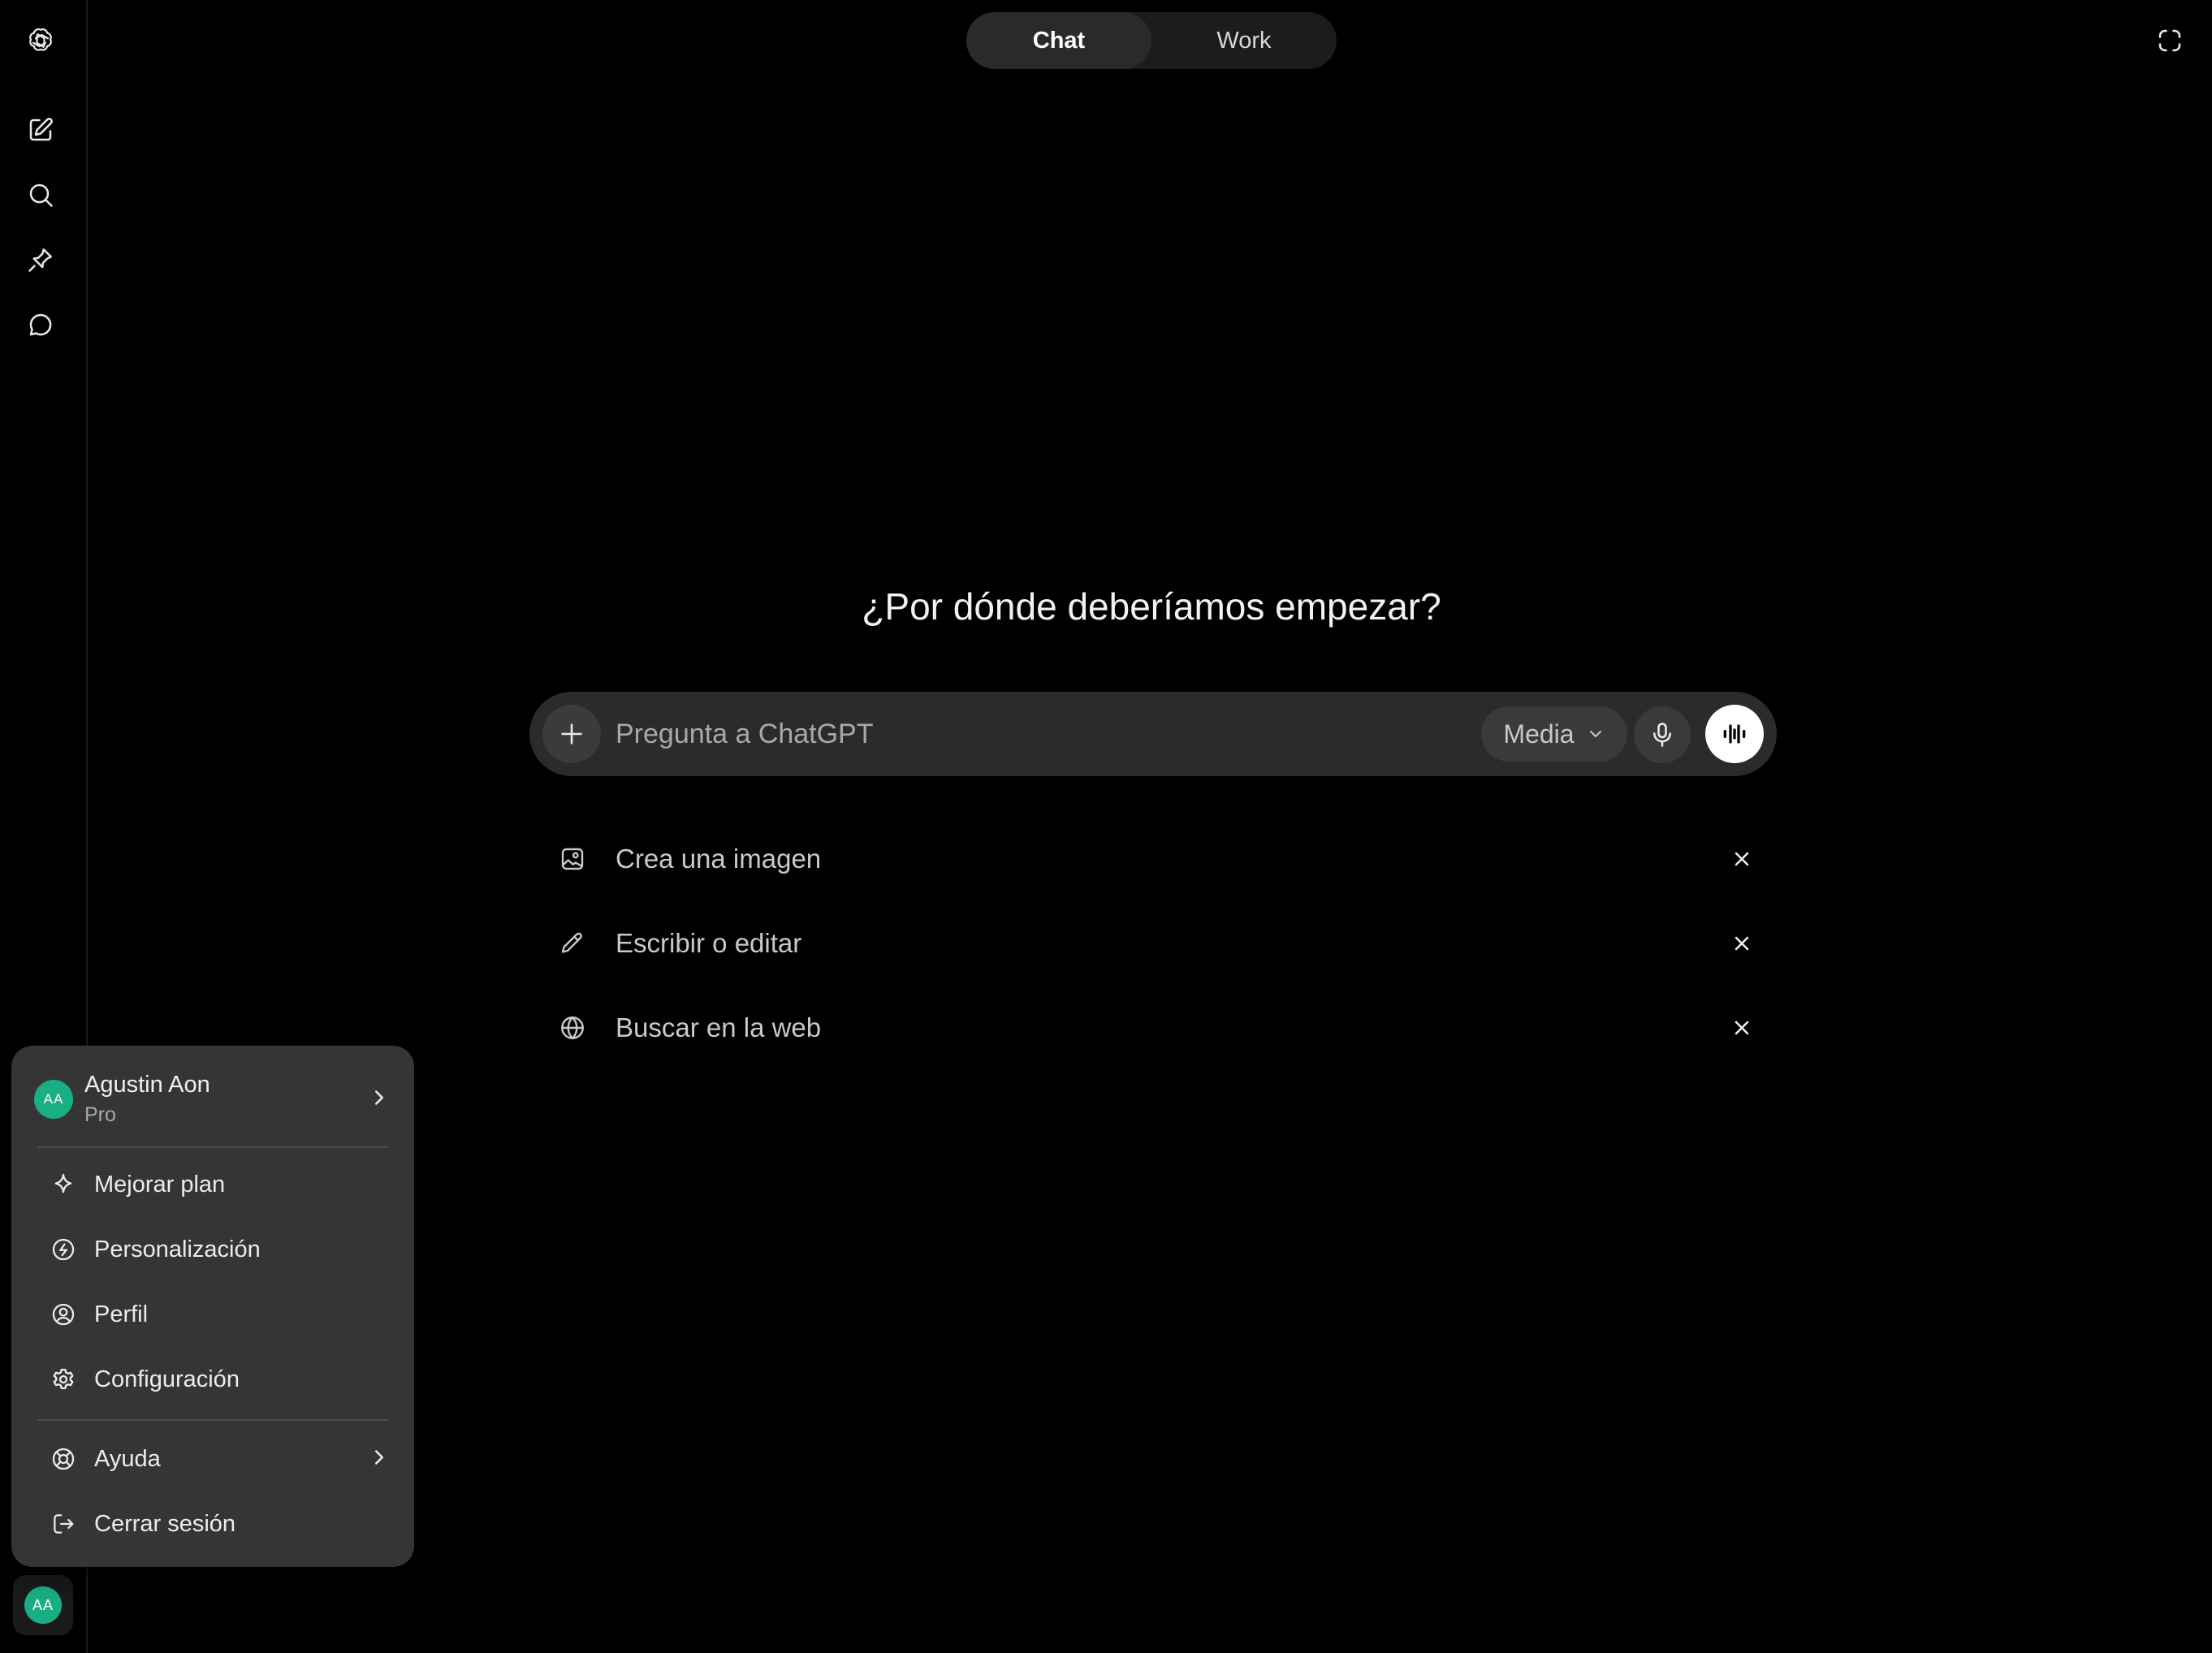 This screenshot has width=2212, height=1653. I want to click on image-icon, so click(572, 859).